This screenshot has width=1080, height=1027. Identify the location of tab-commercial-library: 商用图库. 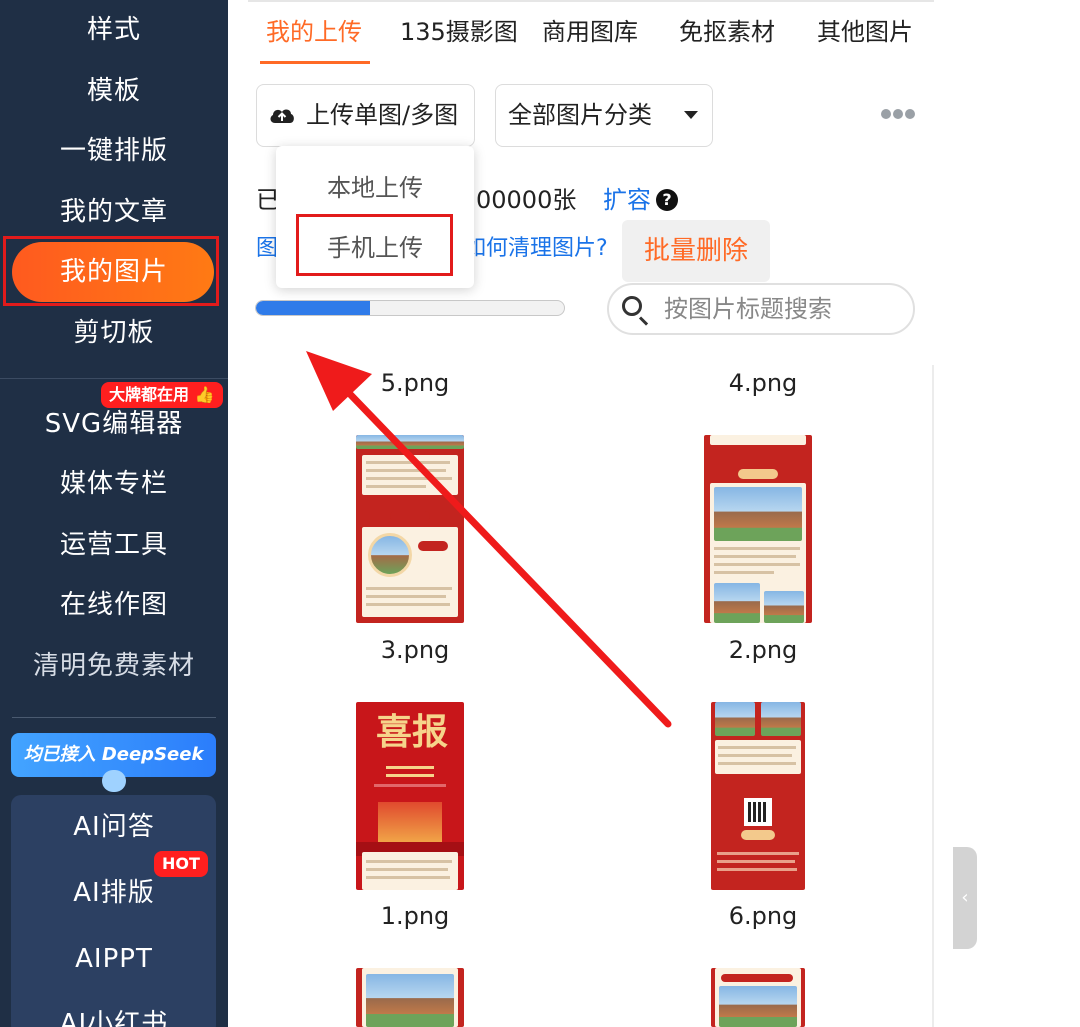
(590, 32).